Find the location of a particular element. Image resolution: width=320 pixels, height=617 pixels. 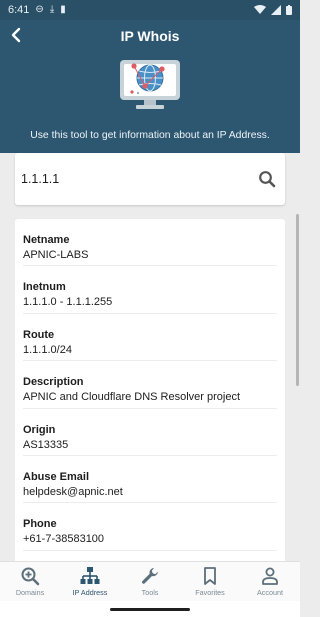

result-label: Route is located at coordinates (39, 334).